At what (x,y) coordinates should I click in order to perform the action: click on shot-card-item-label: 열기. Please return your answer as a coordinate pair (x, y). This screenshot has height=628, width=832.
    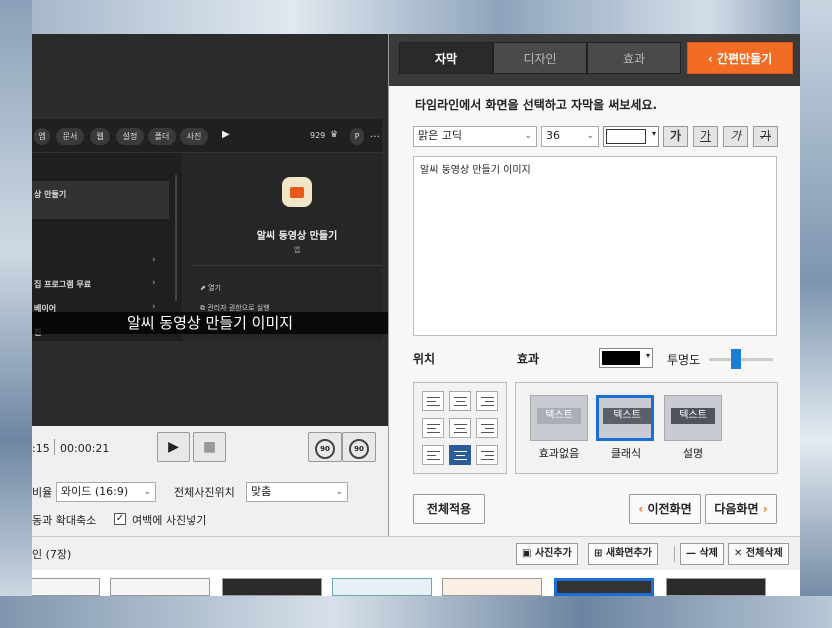
    Looking at the image, I should click on (214, 288).